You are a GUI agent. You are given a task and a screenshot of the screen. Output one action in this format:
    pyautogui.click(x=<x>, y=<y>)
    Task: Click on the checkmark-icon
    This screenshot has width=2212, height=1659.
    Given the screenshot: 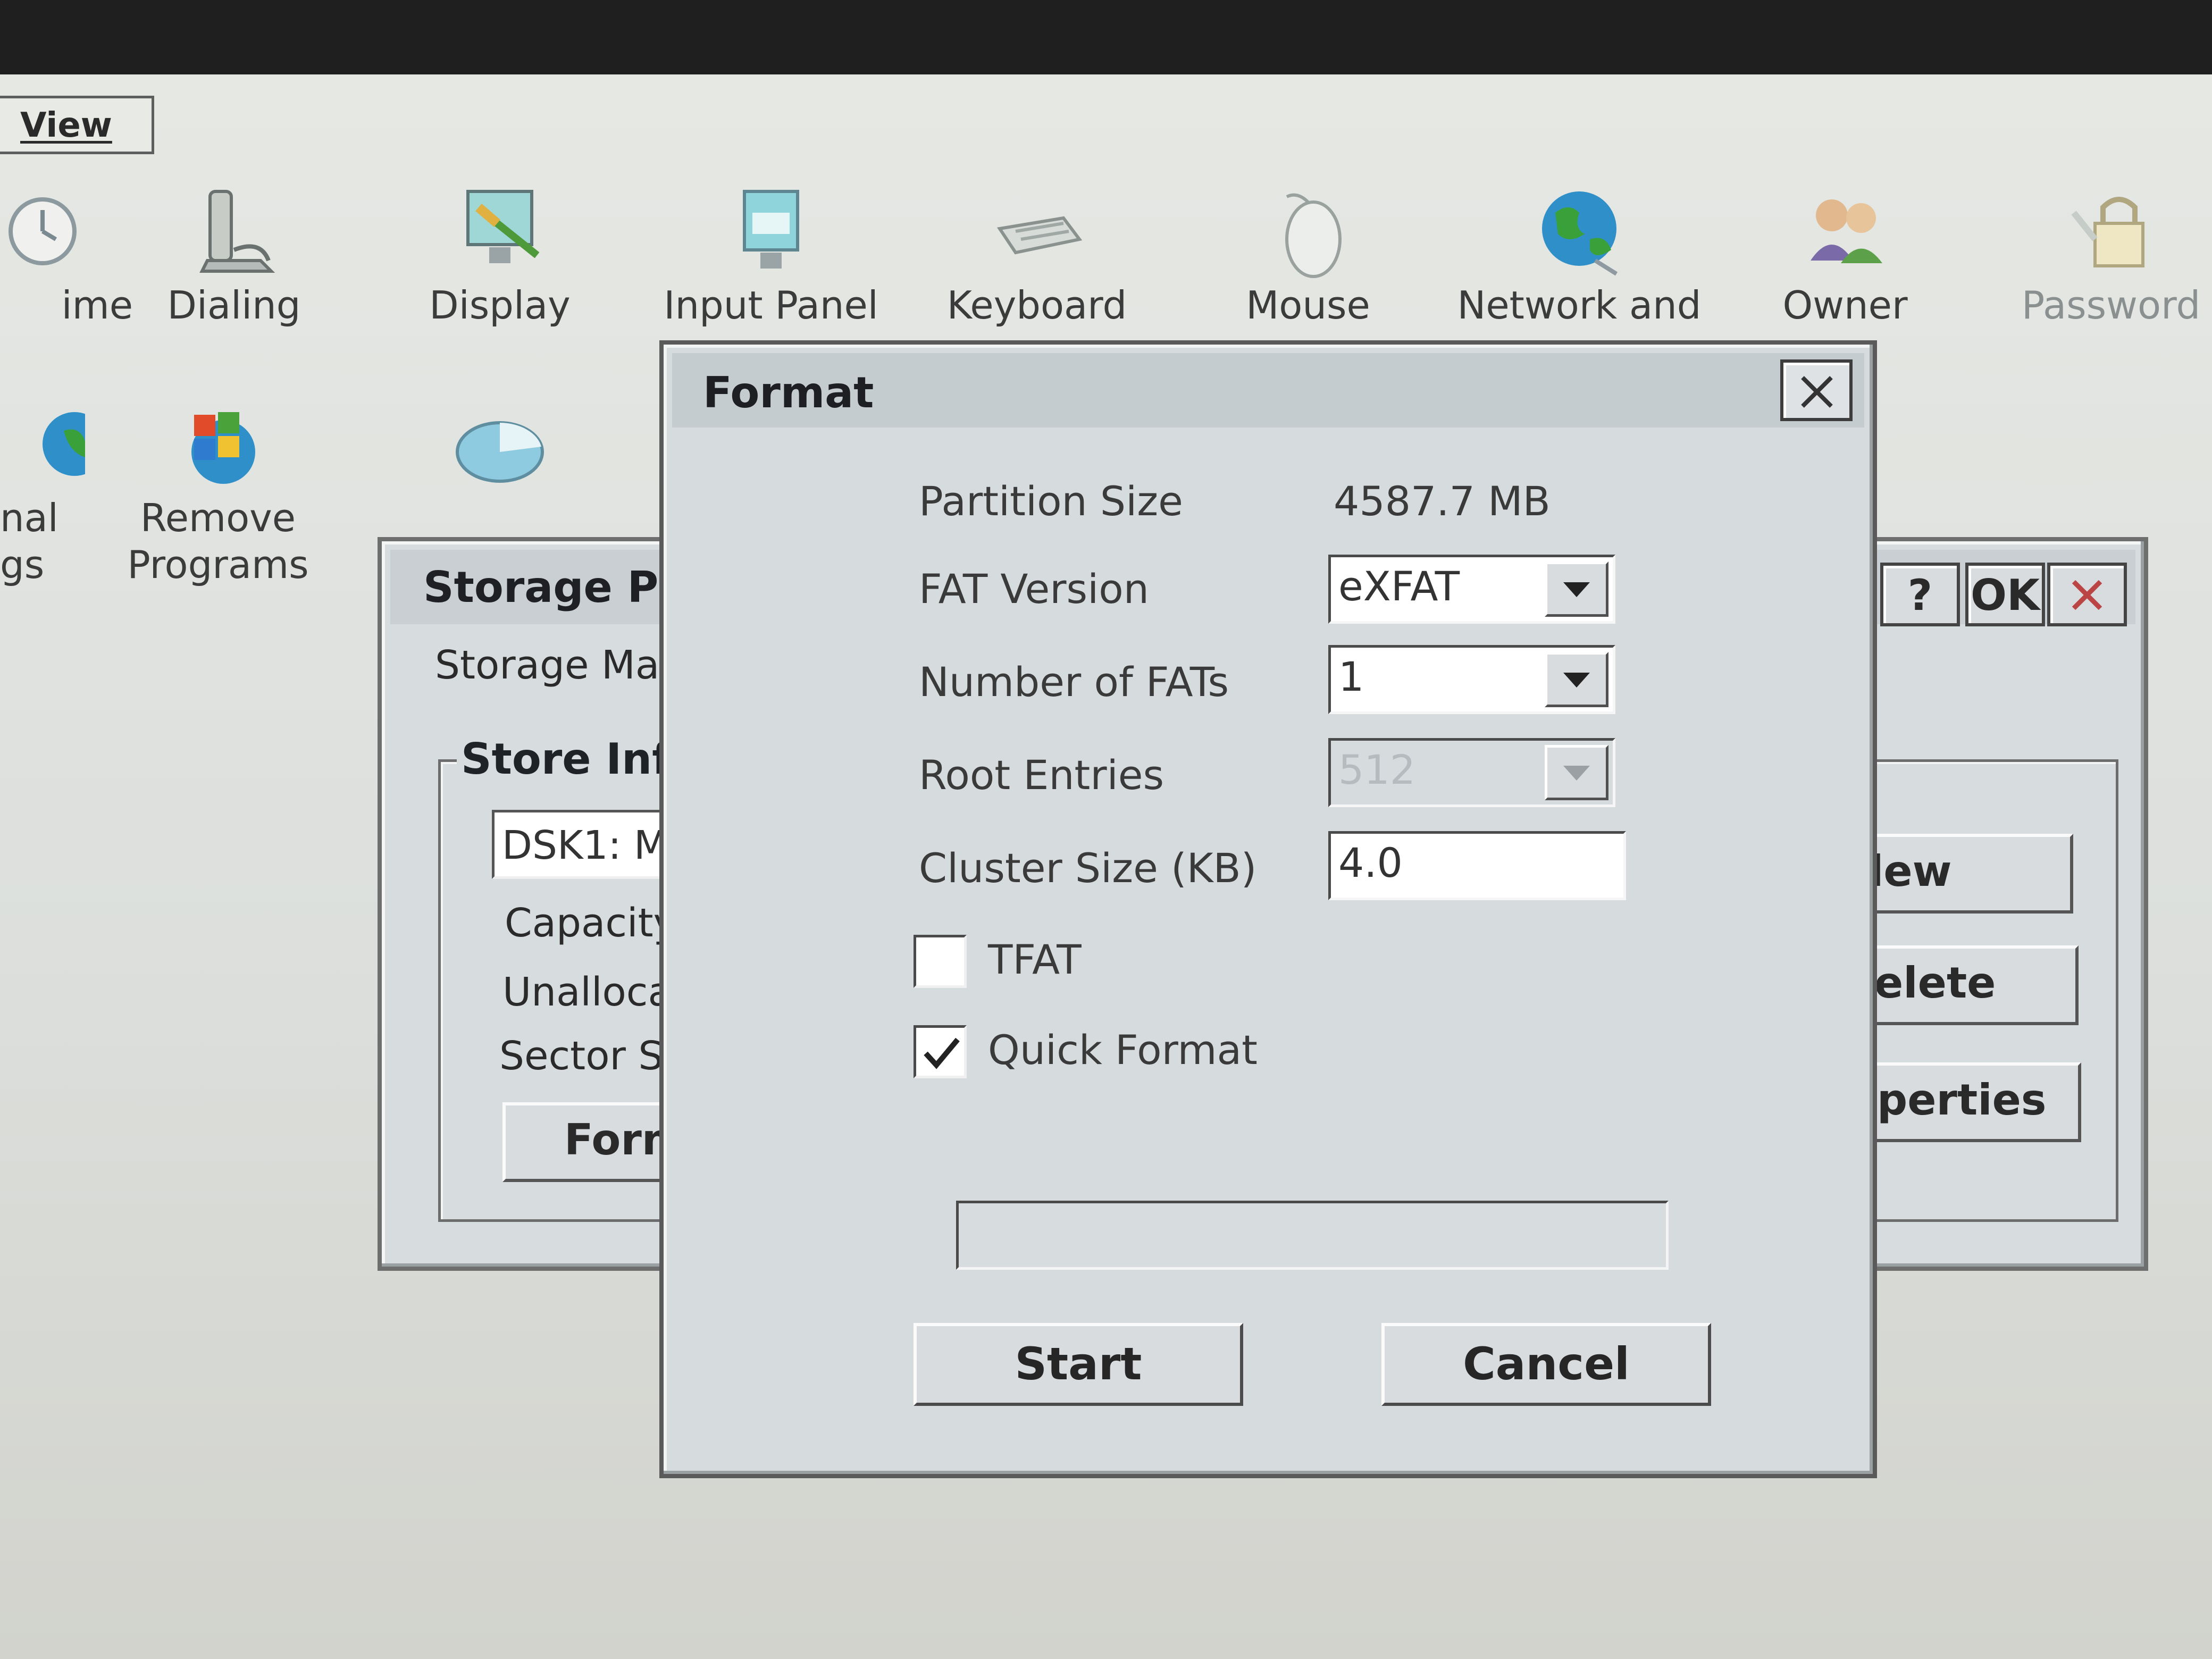 What is the action you would take?
    pyautogui.click(x=942, y=1053)
    